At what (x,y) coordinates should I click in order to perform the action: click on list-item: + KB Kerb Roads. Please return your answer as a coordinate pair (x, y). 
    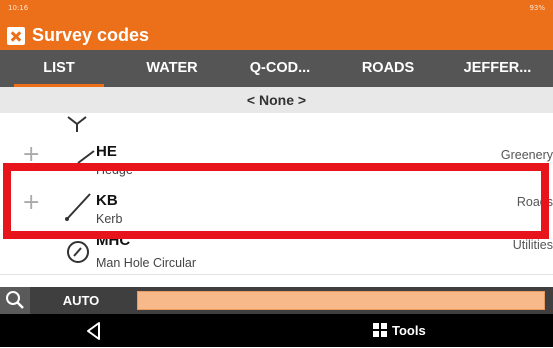
    Looking at the image, I should click on (276, 205).